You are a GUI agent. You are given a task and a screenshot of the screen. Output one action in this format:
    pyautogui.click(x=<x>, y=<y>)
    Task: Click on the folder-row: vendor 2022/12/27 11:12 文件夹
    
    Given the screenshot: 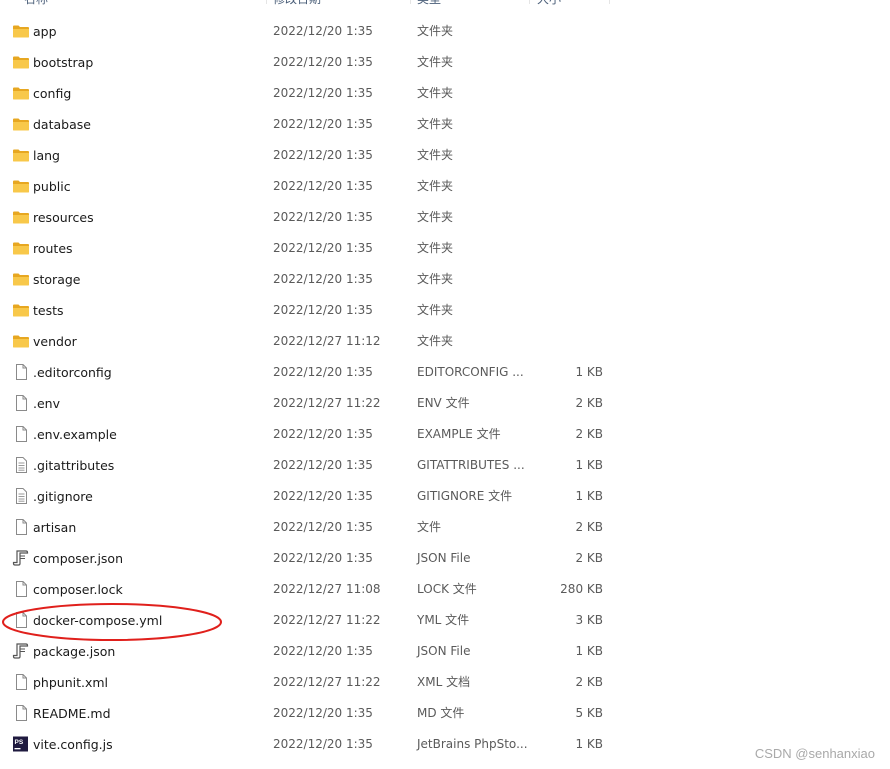 What is the action you would take?
    pyautogui.click(x=445, y=341)
    